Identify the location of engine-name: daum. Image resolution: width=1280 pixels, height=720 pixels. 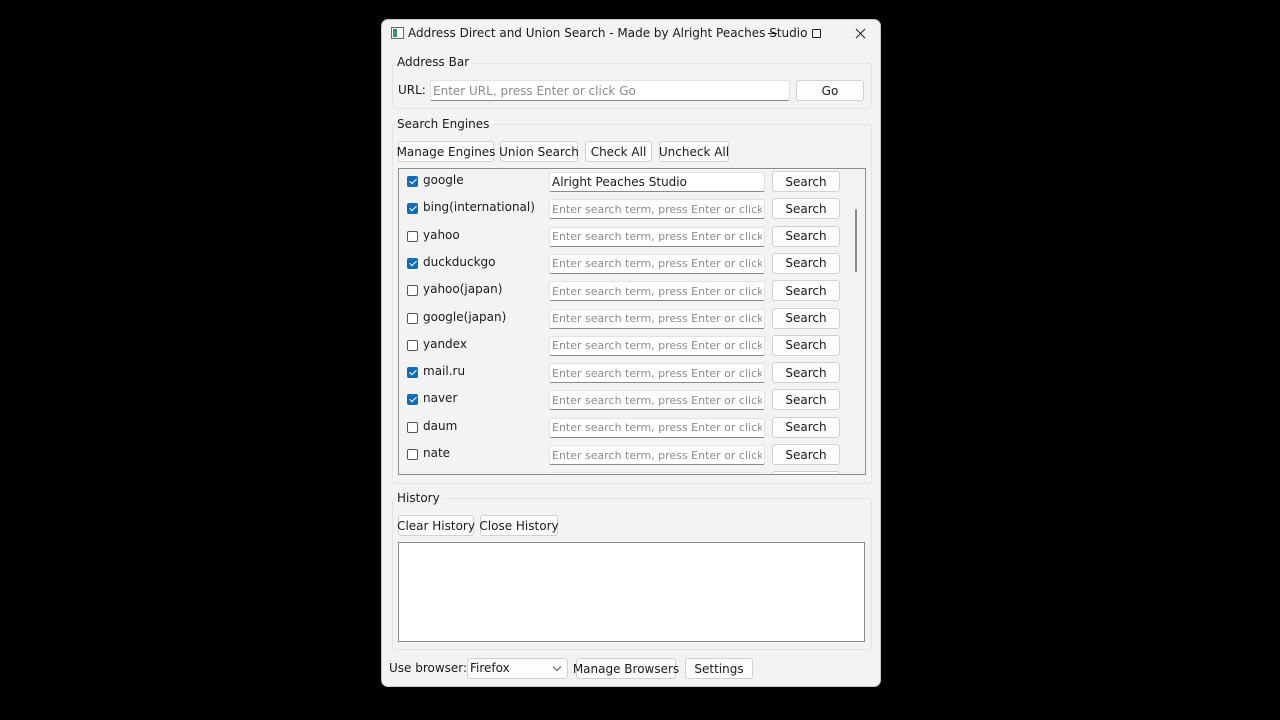
(440, 425).